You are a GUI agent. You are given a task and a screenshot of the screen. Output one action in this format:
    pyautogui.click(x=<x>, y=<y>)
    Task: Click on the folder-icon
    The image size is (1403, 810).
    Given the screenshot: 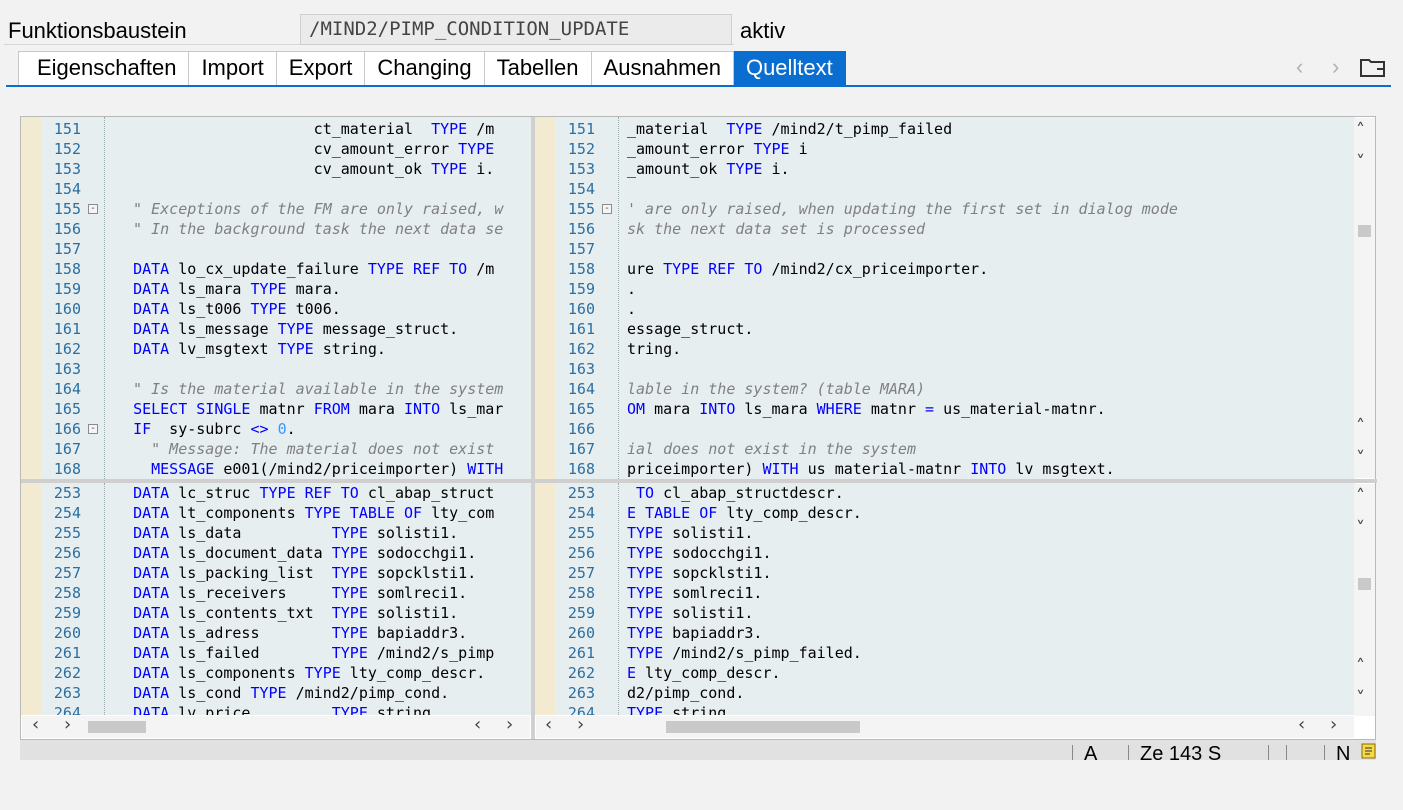 What is the action you would take?
    pyautogui.click(x=1373, y=67)
    